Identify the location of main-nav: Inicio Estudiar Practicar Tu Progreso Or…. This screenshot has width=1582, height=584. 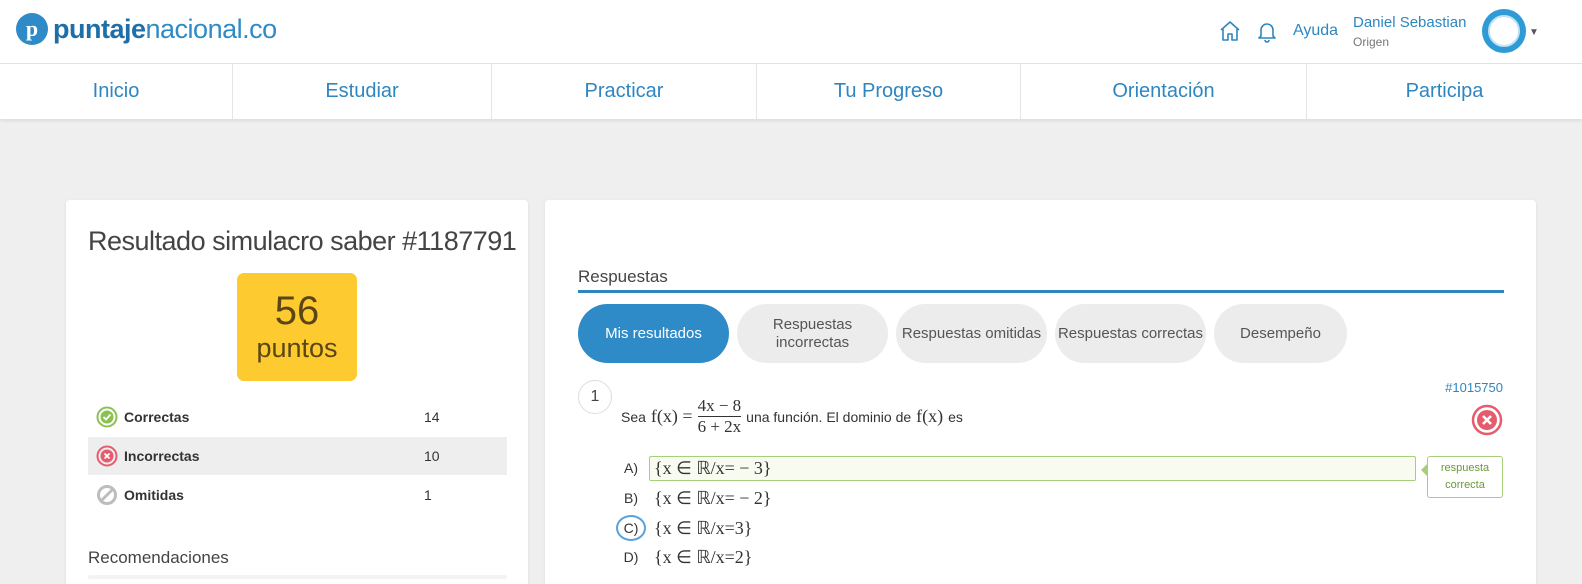
(791, 91).